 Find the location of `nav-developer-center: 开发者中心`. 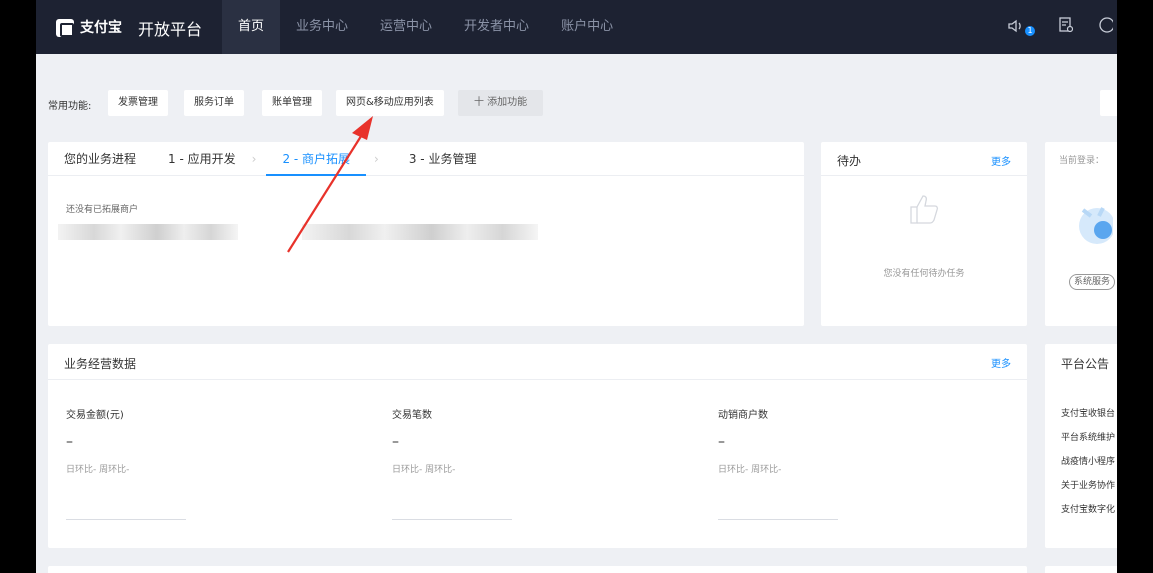

nav-developer-center: 开发者中心 is located at coordinates (496, 27).